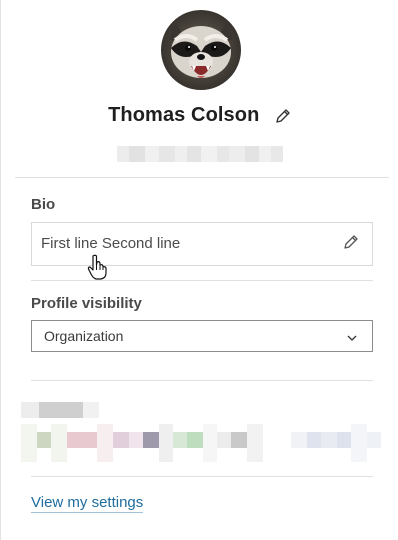  Describe the element at coordinates (200, 154) in the screenshot. I see `redacted-email` at that location.